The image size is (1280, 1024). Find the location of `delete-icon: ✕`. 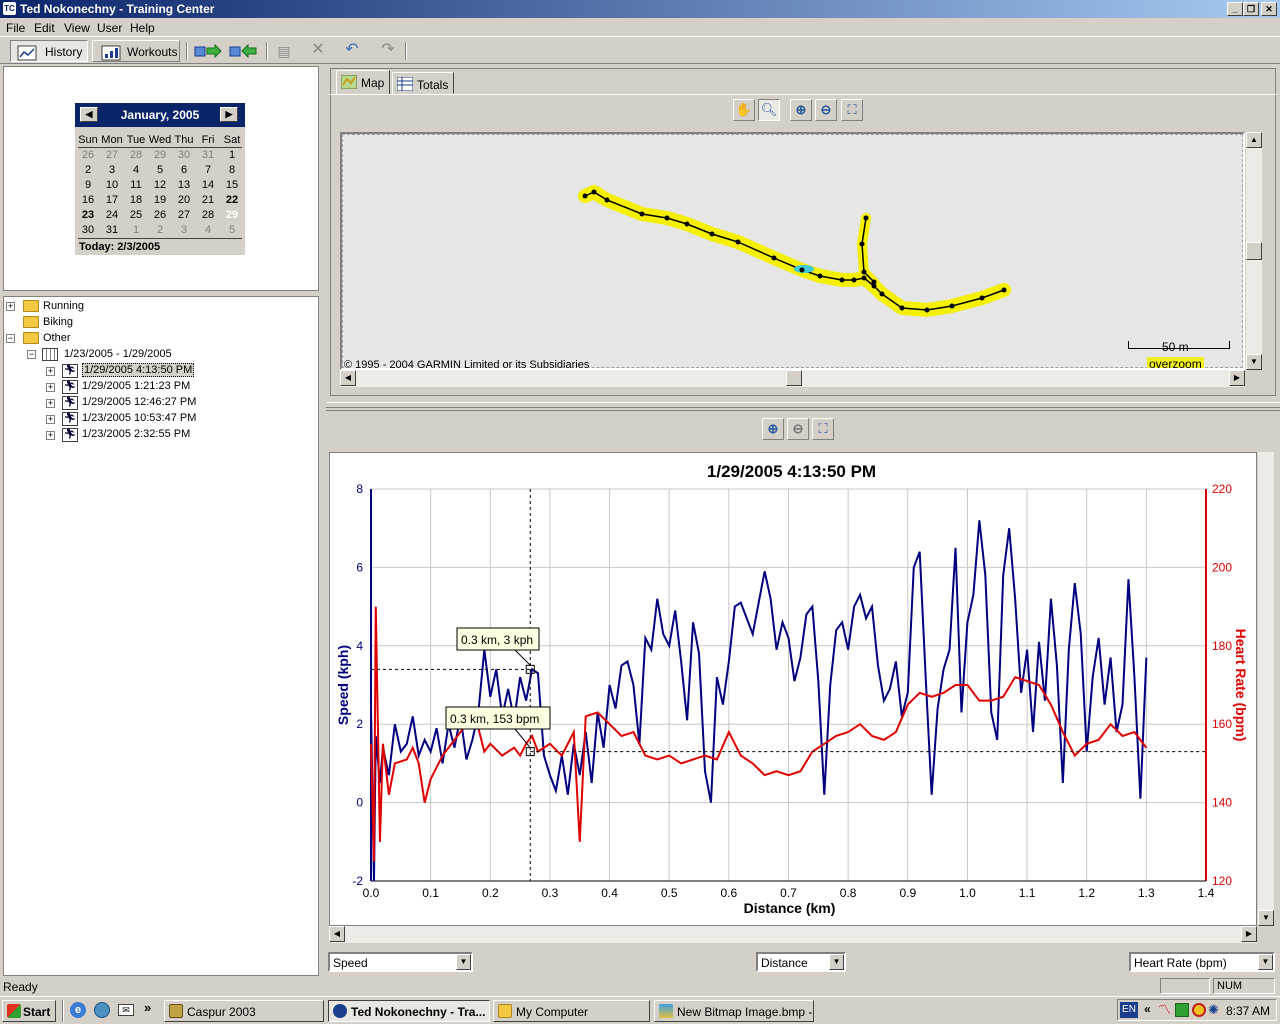

delete-icon: ✕ is located at coordinates (318, 50).